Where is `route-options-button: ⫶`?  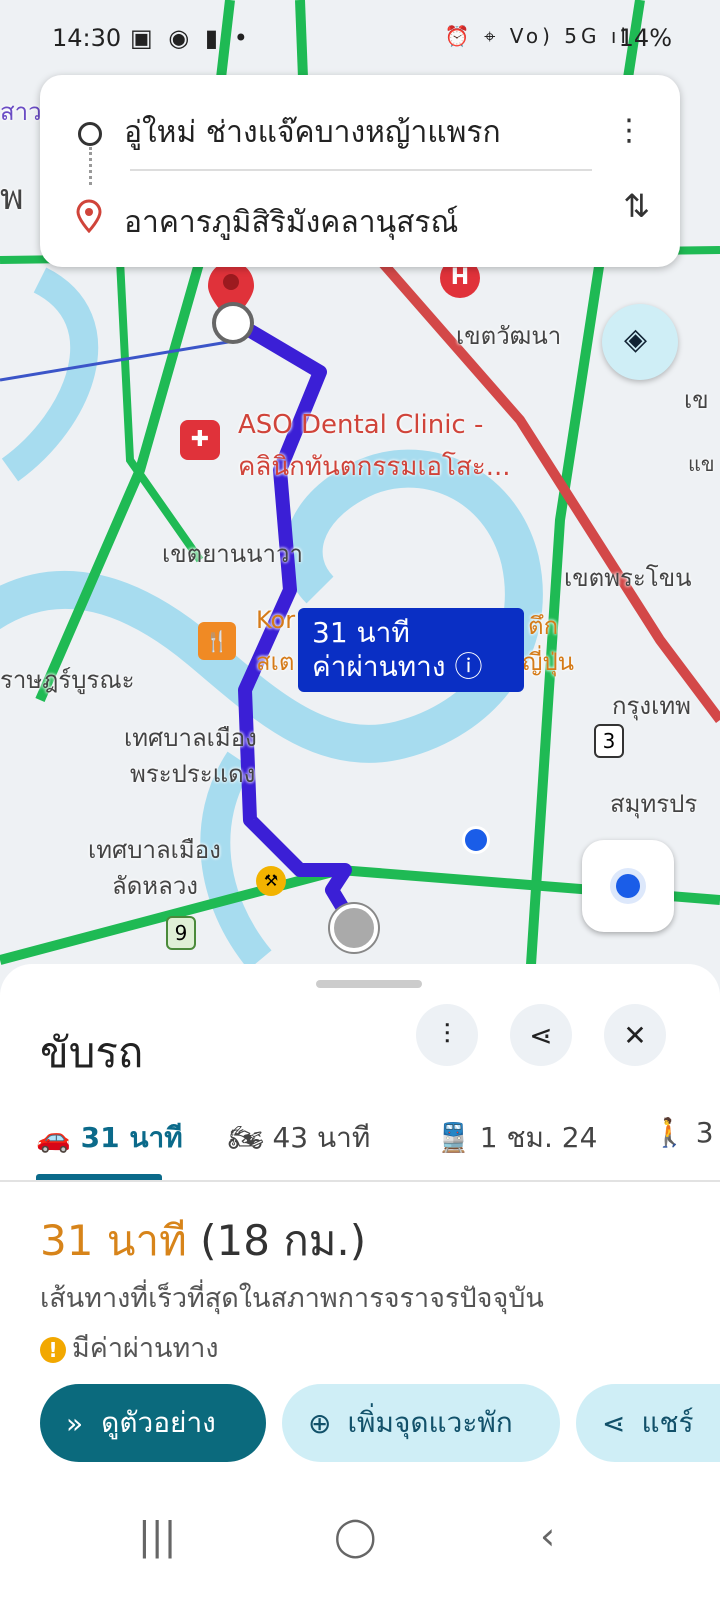 route-options-button: ⫶ is located at coordinates (447, 1035).